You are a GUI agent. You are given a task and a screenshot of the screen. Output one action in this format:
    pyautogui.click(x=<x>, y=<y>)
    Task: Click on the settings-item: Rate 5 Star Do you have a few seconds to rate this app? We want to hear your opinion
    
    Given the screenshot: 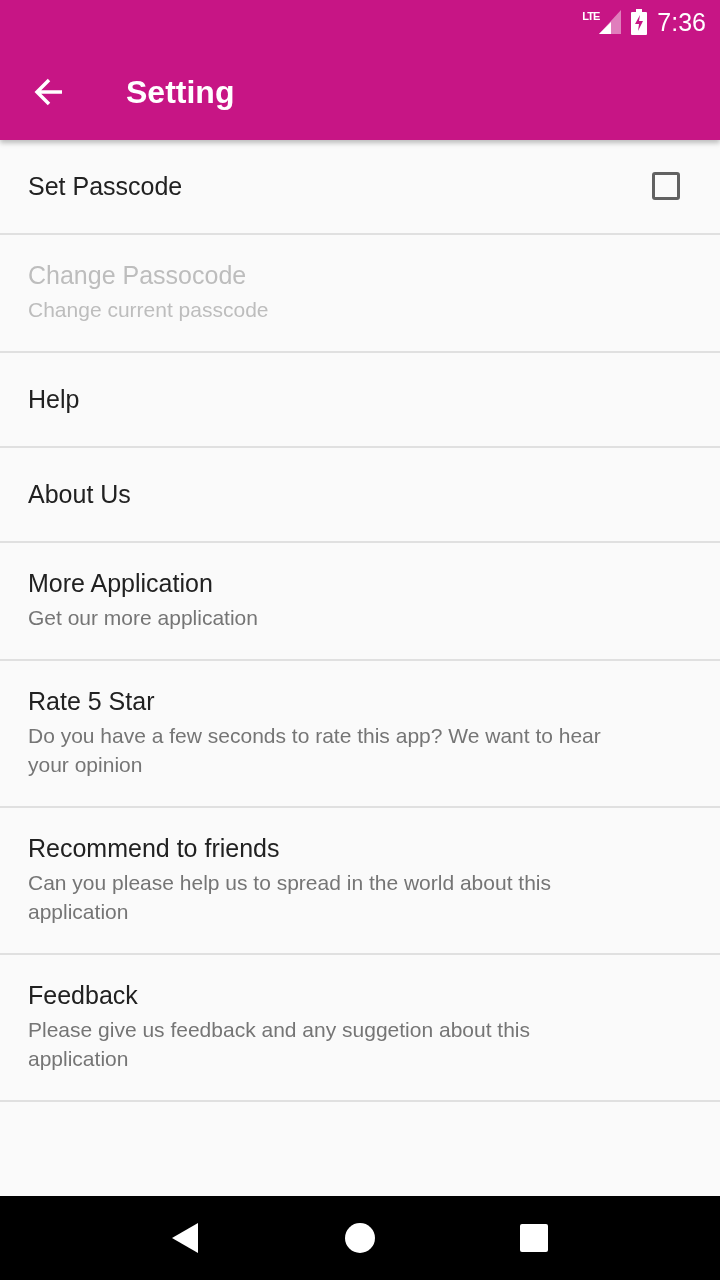 What is the action you would take?
    pyautogui.click(x=360, y=734)
    